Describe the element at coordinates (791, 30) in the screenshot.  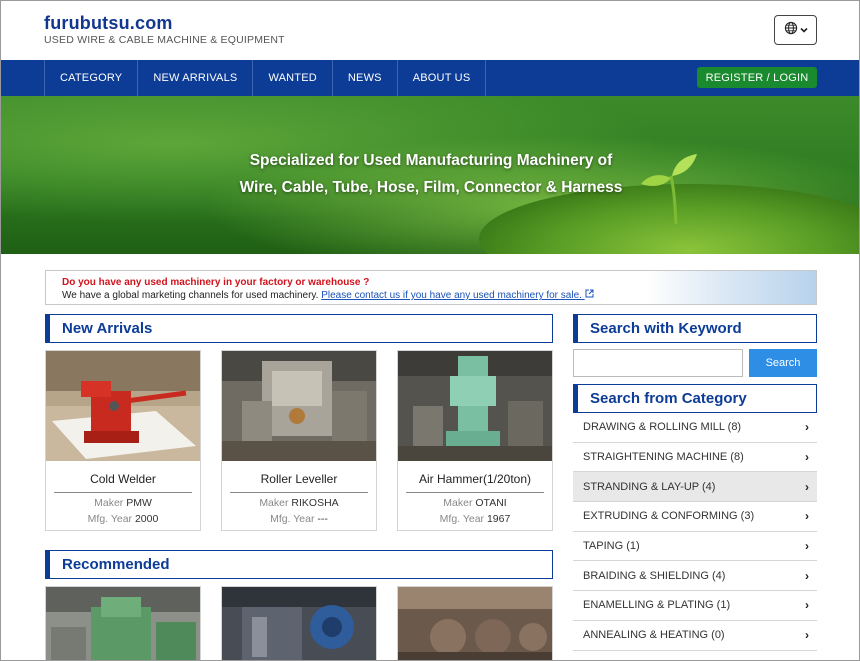
I see `globe-icon` at that location.